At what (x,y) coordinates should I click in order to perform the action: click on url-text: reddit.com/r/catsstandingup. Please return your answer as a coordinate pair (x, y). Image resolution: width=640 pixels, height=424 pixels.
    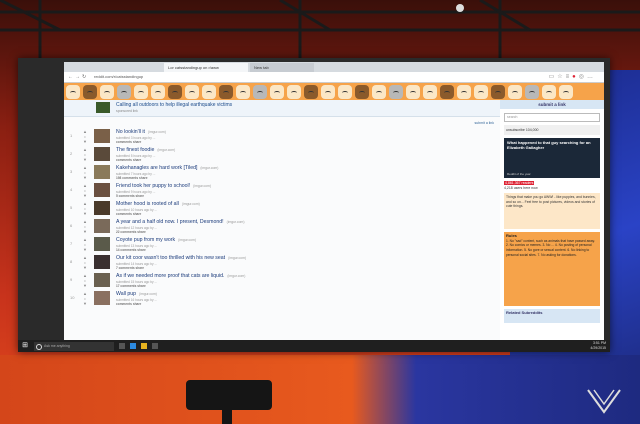
    Looking at the image, I should click on (118, 76).